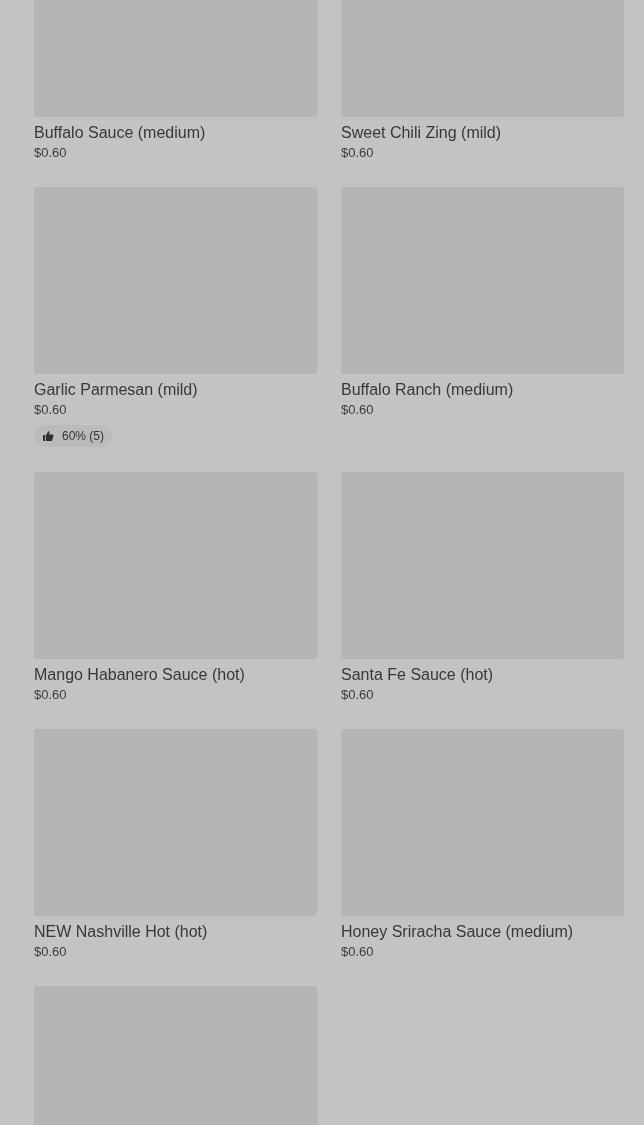  I want to click on product-name: Garlic Parmesan (mild), so click(116, 390).